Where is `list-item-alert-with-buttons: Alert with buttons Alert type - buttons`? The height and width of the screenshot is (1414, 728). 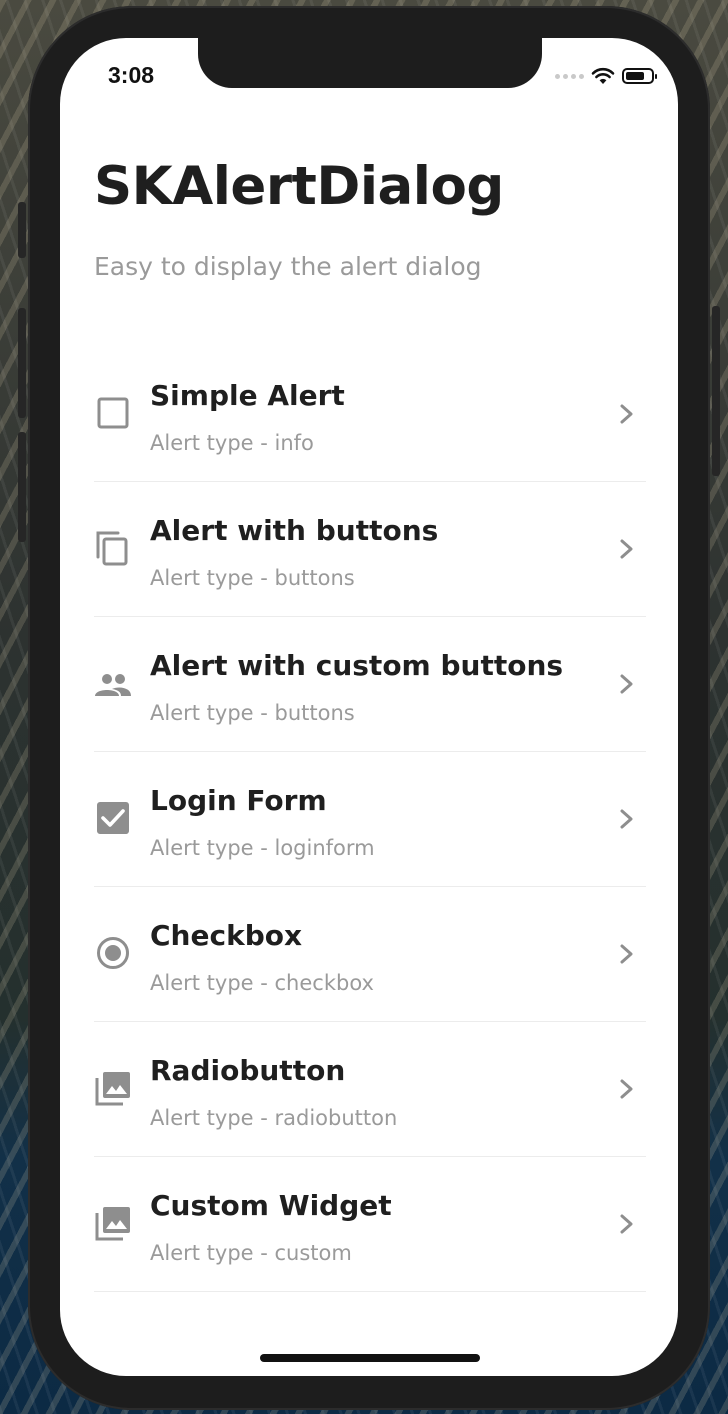
list-item-alert-with-buttons: Alert with buttons Alert type - buttons is located at coordinates (370, 549).